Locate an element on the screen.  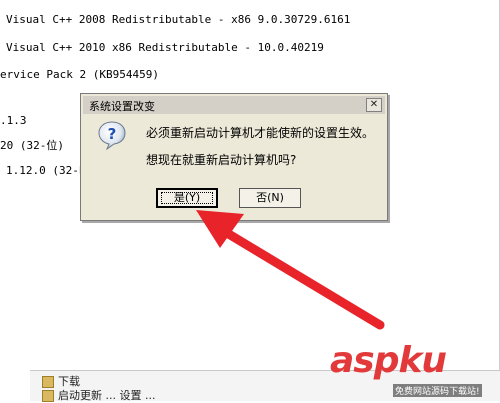
watermark-logo: aspku 免费网站源码下载站! is located at coordinates (413, 369).